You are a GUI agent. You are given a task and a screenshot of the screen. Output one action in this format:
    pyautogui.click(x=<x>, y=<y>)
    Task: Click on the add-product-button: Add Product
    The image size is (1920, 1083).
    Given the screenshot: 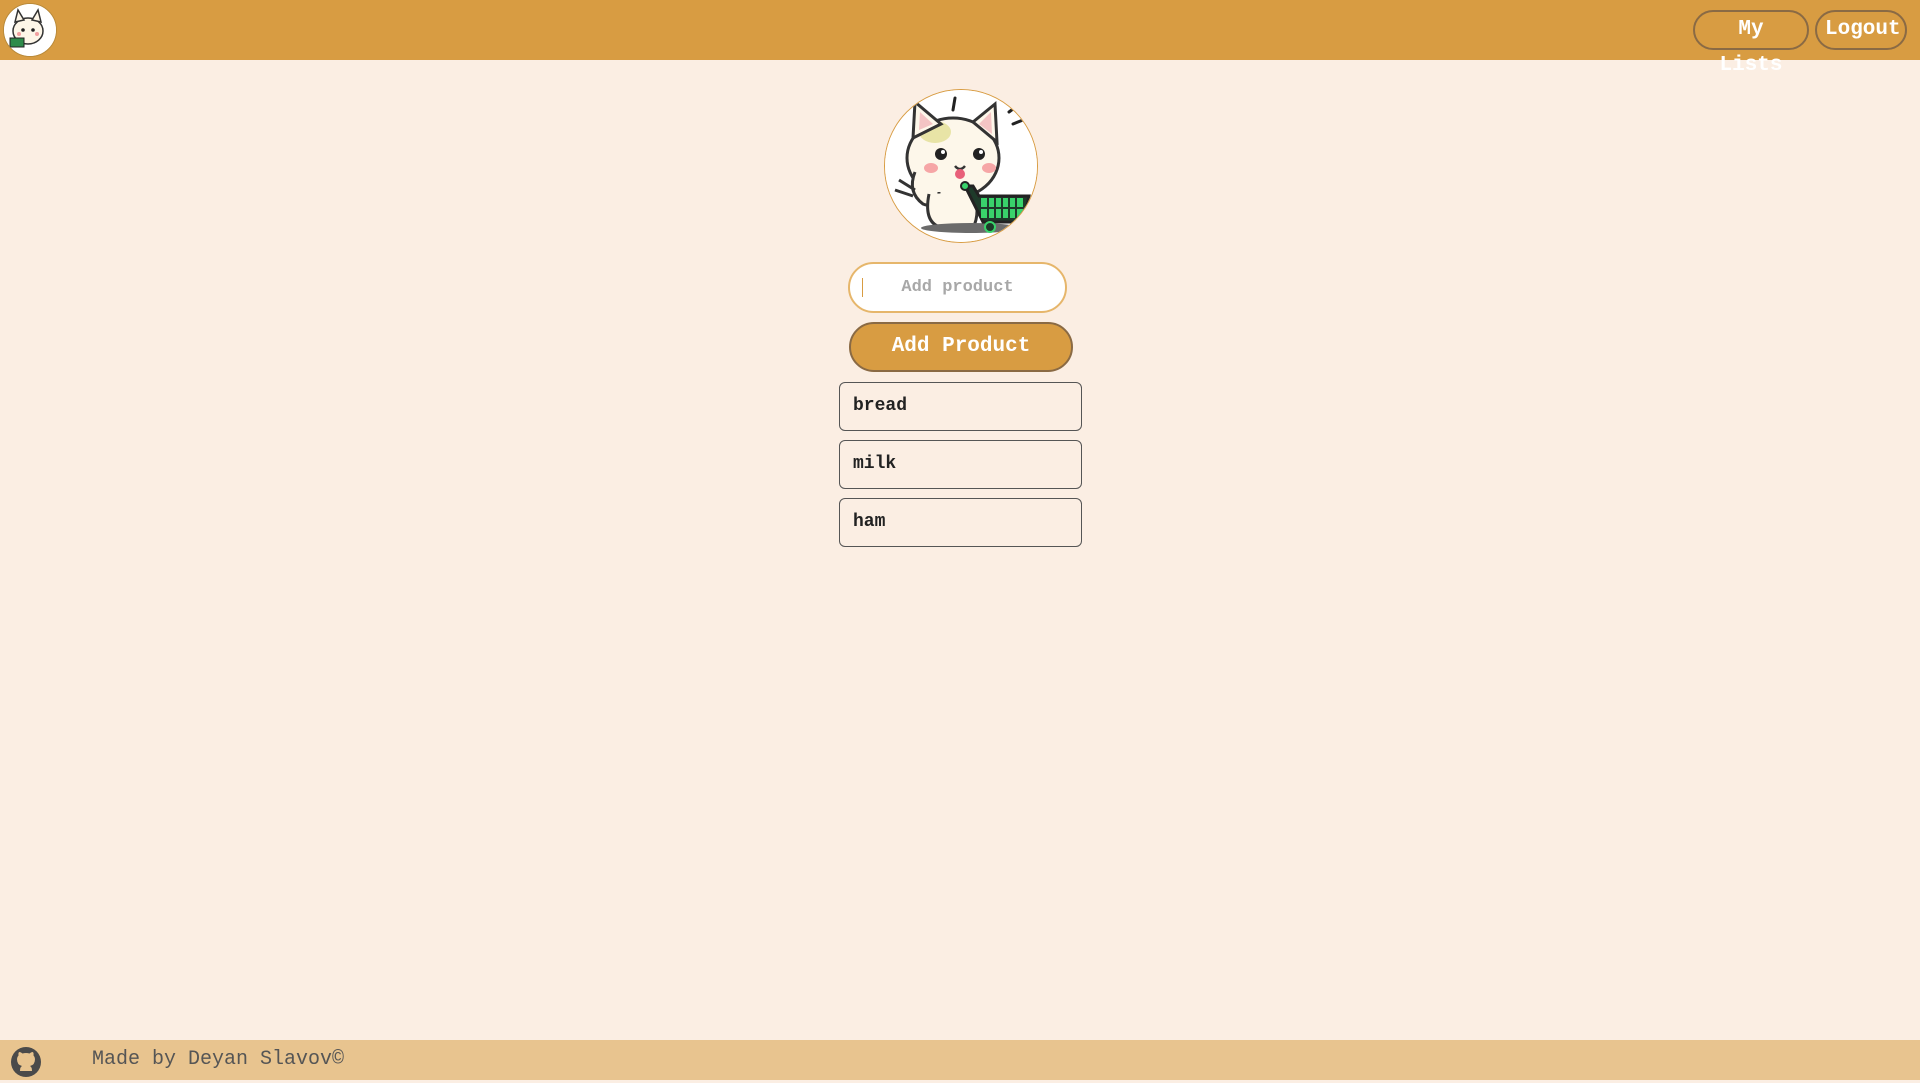 What is the action you would take?
    pyautogui.click(x=961, y=347)
    